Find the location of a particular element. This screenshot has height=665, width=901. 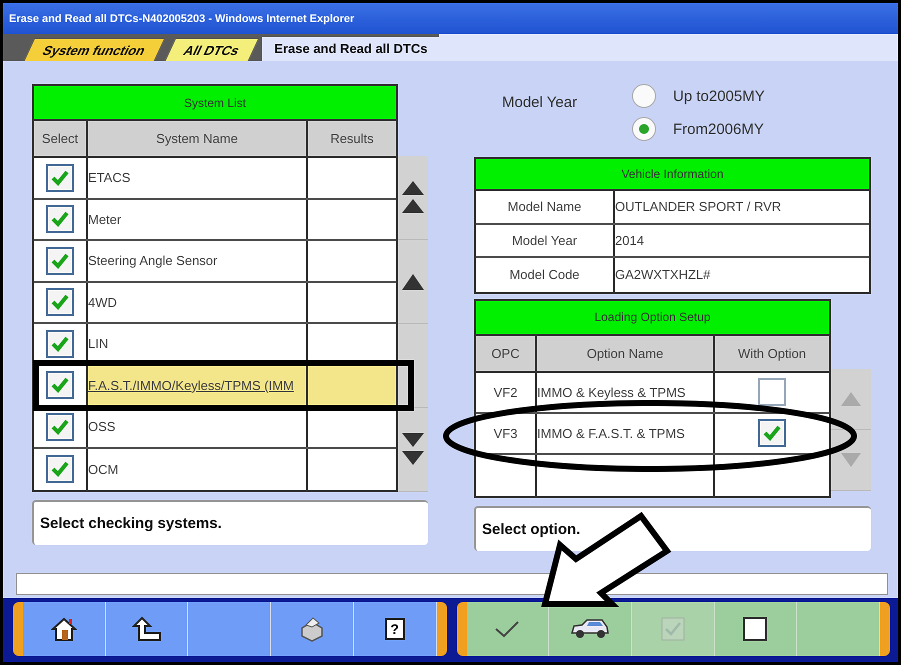

breadcrumb-tab: All DTCs is located at coordinates (212, 49).